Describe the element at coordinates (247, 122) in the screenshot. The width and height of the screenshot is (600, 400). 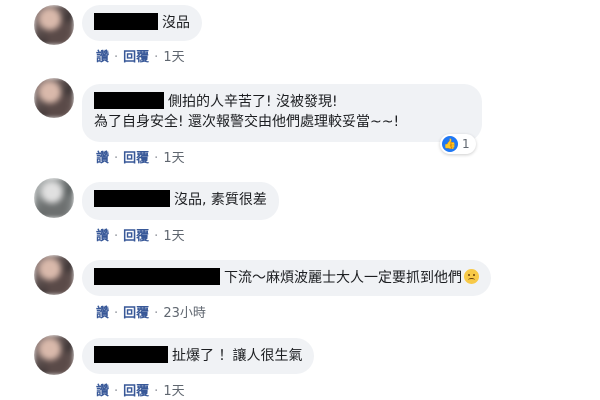
I see `comment-text-line: 為了自身安全! 還次報警交由他們處理較妥當~~!` at that location.